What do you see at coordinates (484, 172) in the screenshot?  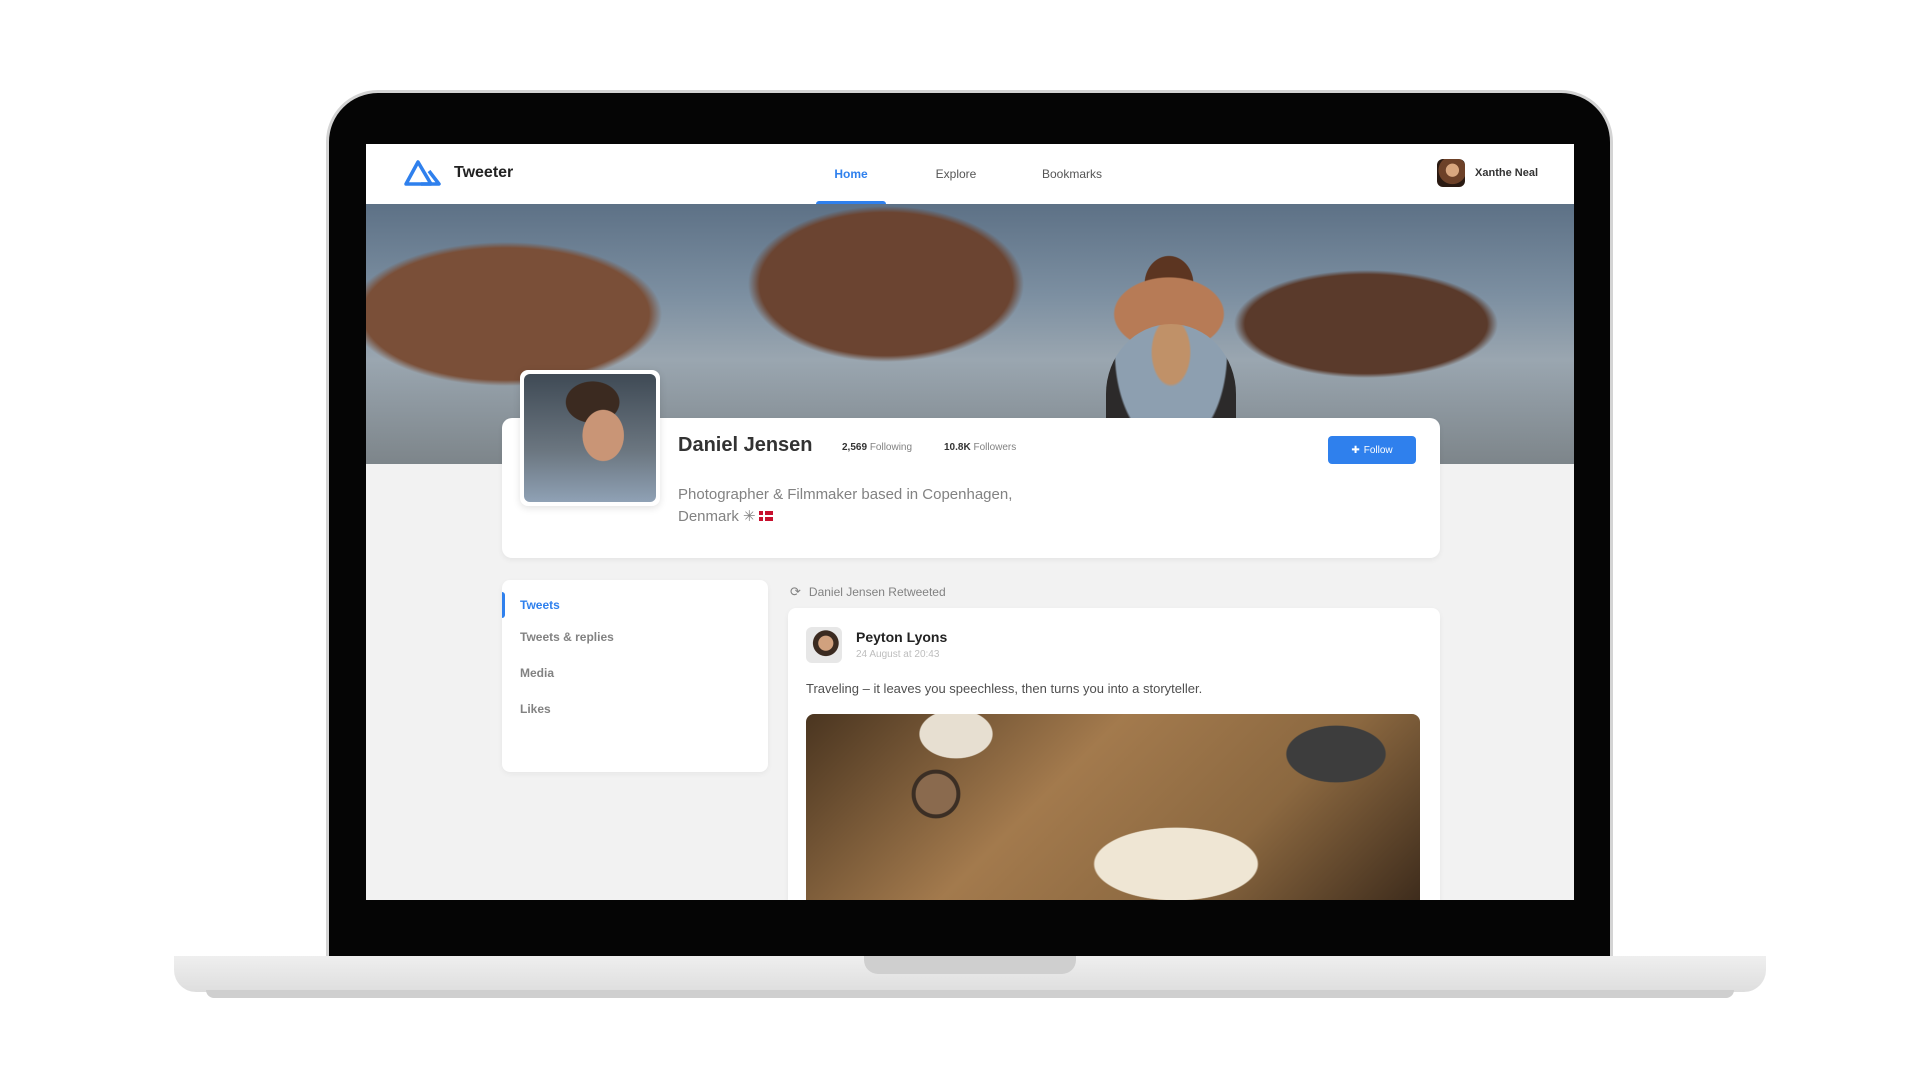 I see `app-name: Tweeter` at bounding box center [484, 172].